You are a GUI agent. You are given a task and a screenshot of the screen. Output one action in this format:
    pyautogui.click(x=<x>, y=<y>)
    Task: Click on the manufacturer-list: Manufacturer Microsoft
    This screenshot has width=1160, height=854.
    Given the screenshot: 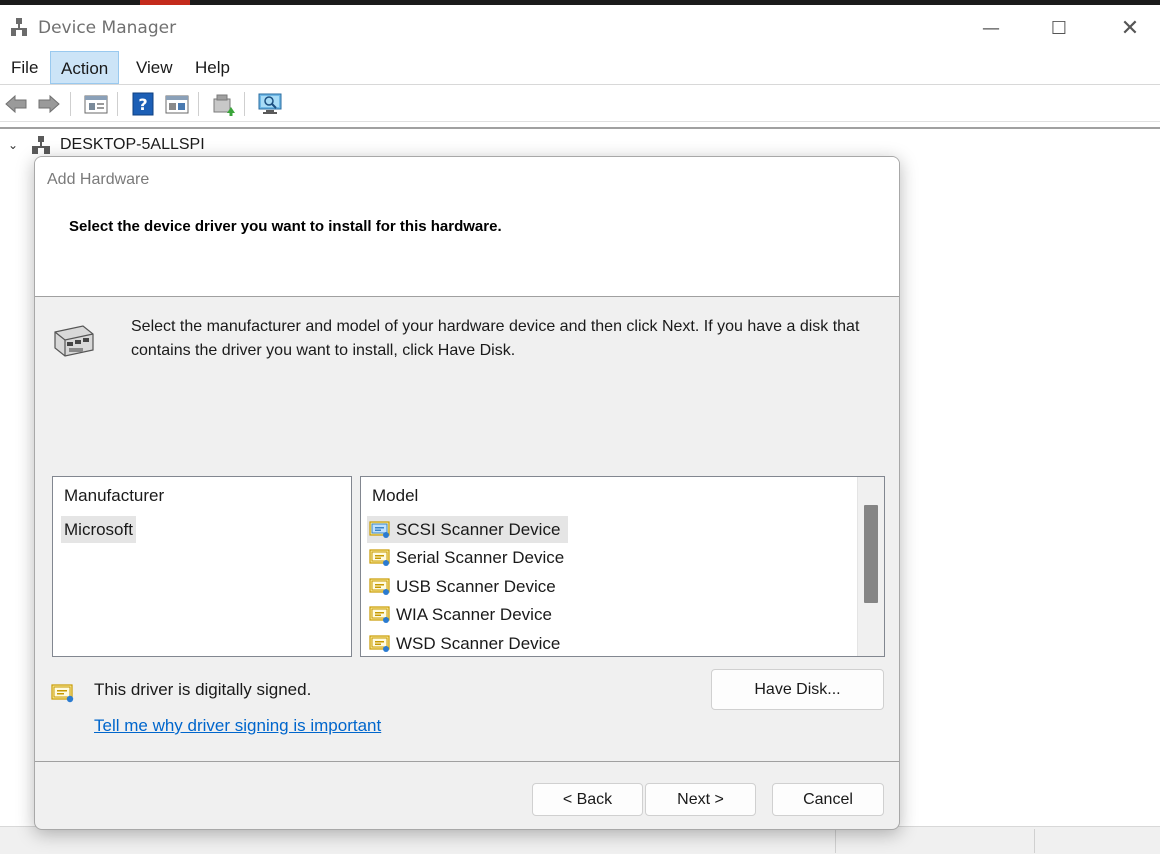 What is the action you would take?
    pyautogui.click(x=202, y=566)
    